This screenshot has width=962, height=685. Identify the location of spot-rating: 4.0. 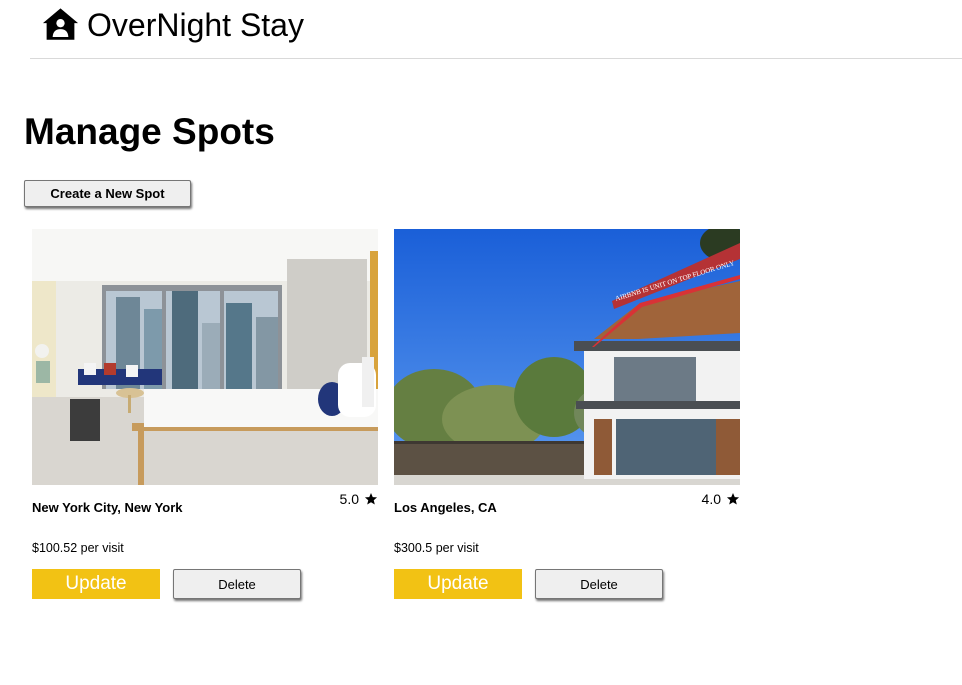
(721, 499).